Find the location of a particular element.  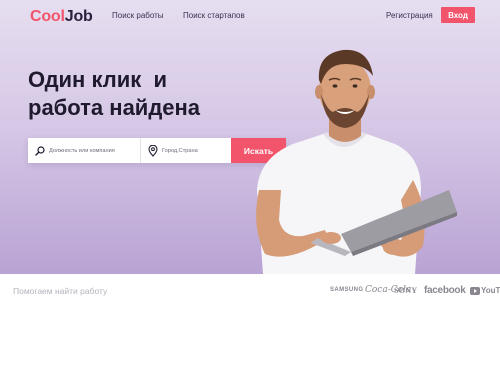

logo-part-job: Job is located at coordinates (78, 16).